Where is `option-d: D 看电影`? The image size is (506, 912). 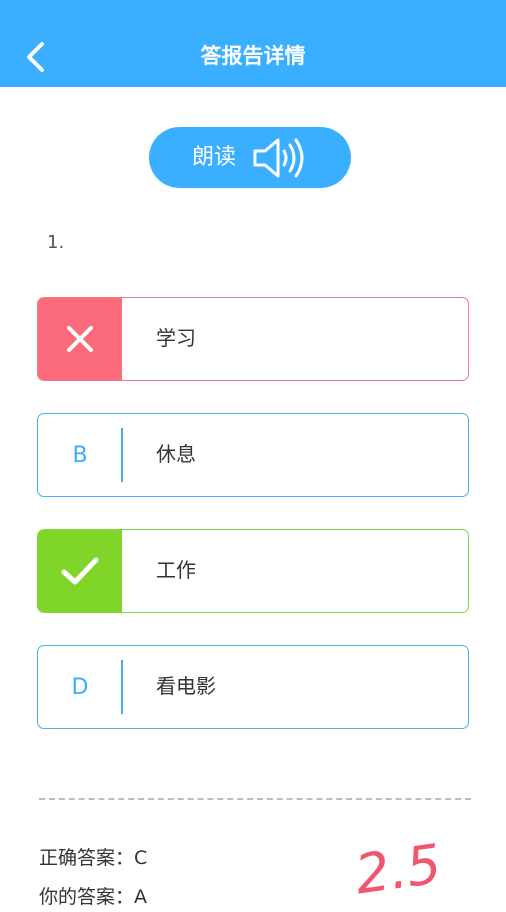 option-d: D 看电影 is located at coordinates (253, 687).